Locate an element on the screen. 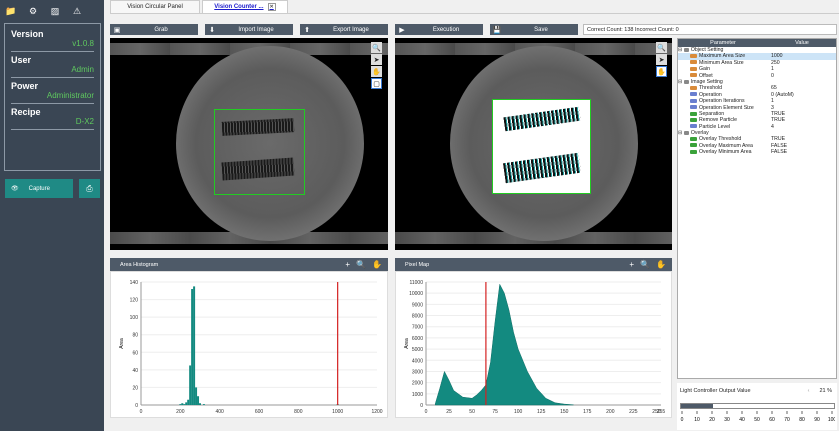  light-slider is located at coordinates (757, 406).